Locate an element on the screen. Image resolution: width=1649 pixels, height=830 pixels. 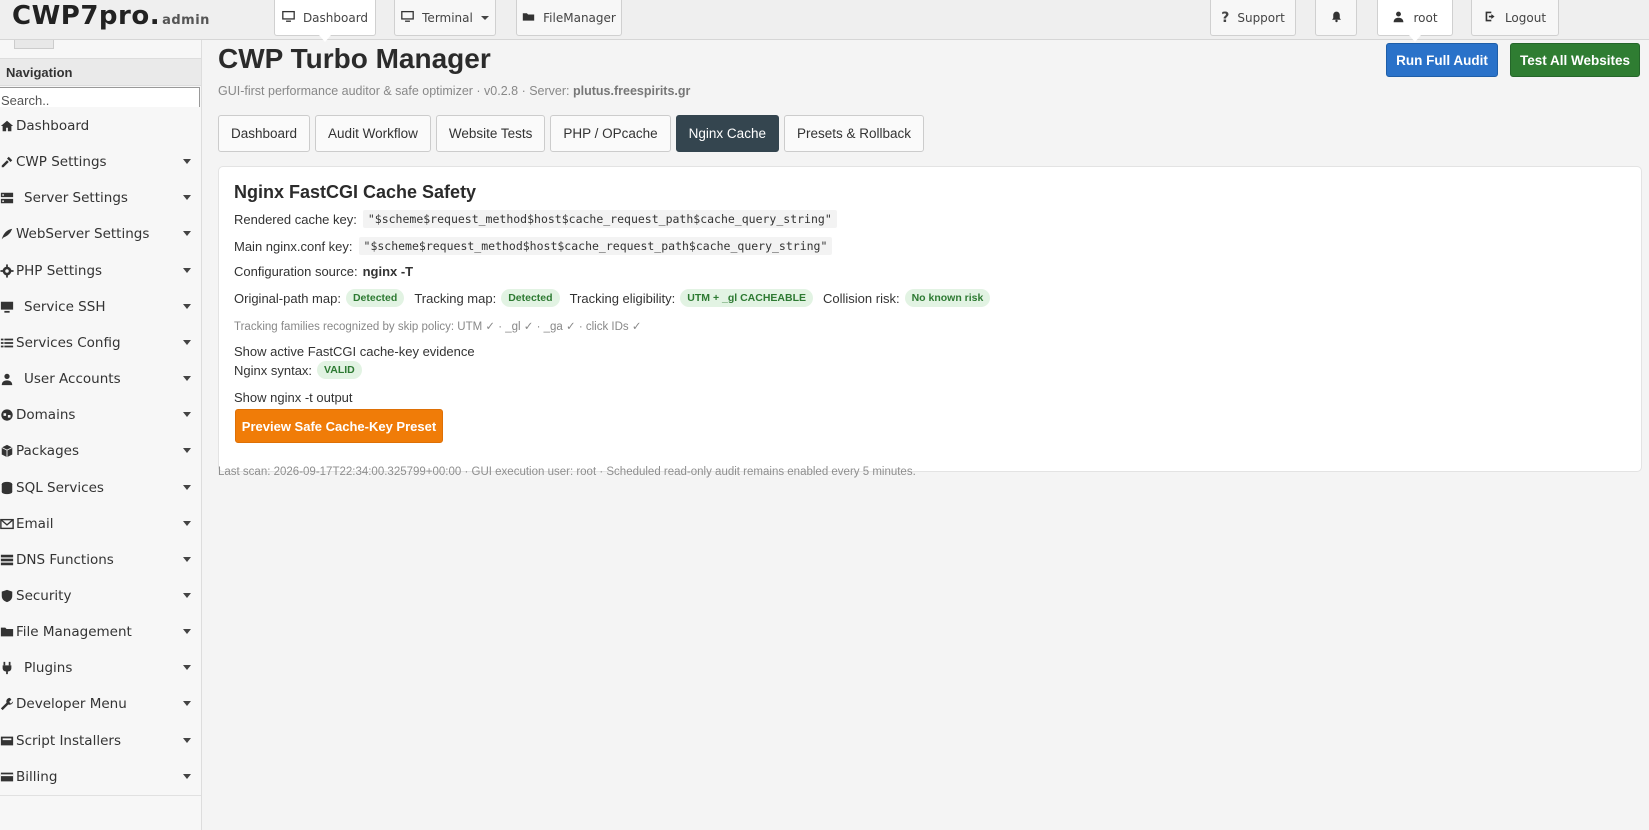
sidebar-item-label: Services Config is located at coordinates (68, 342).